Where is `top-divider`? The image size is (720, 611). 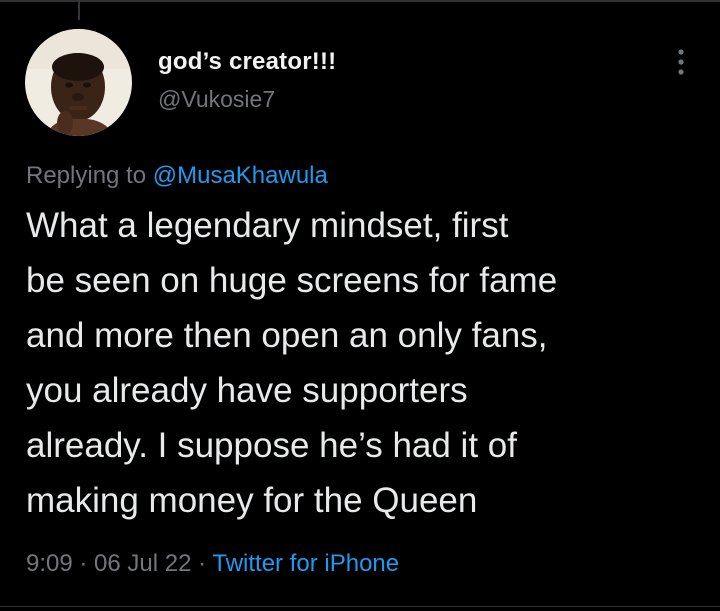
top-divider is located at coordinates (360, 1).